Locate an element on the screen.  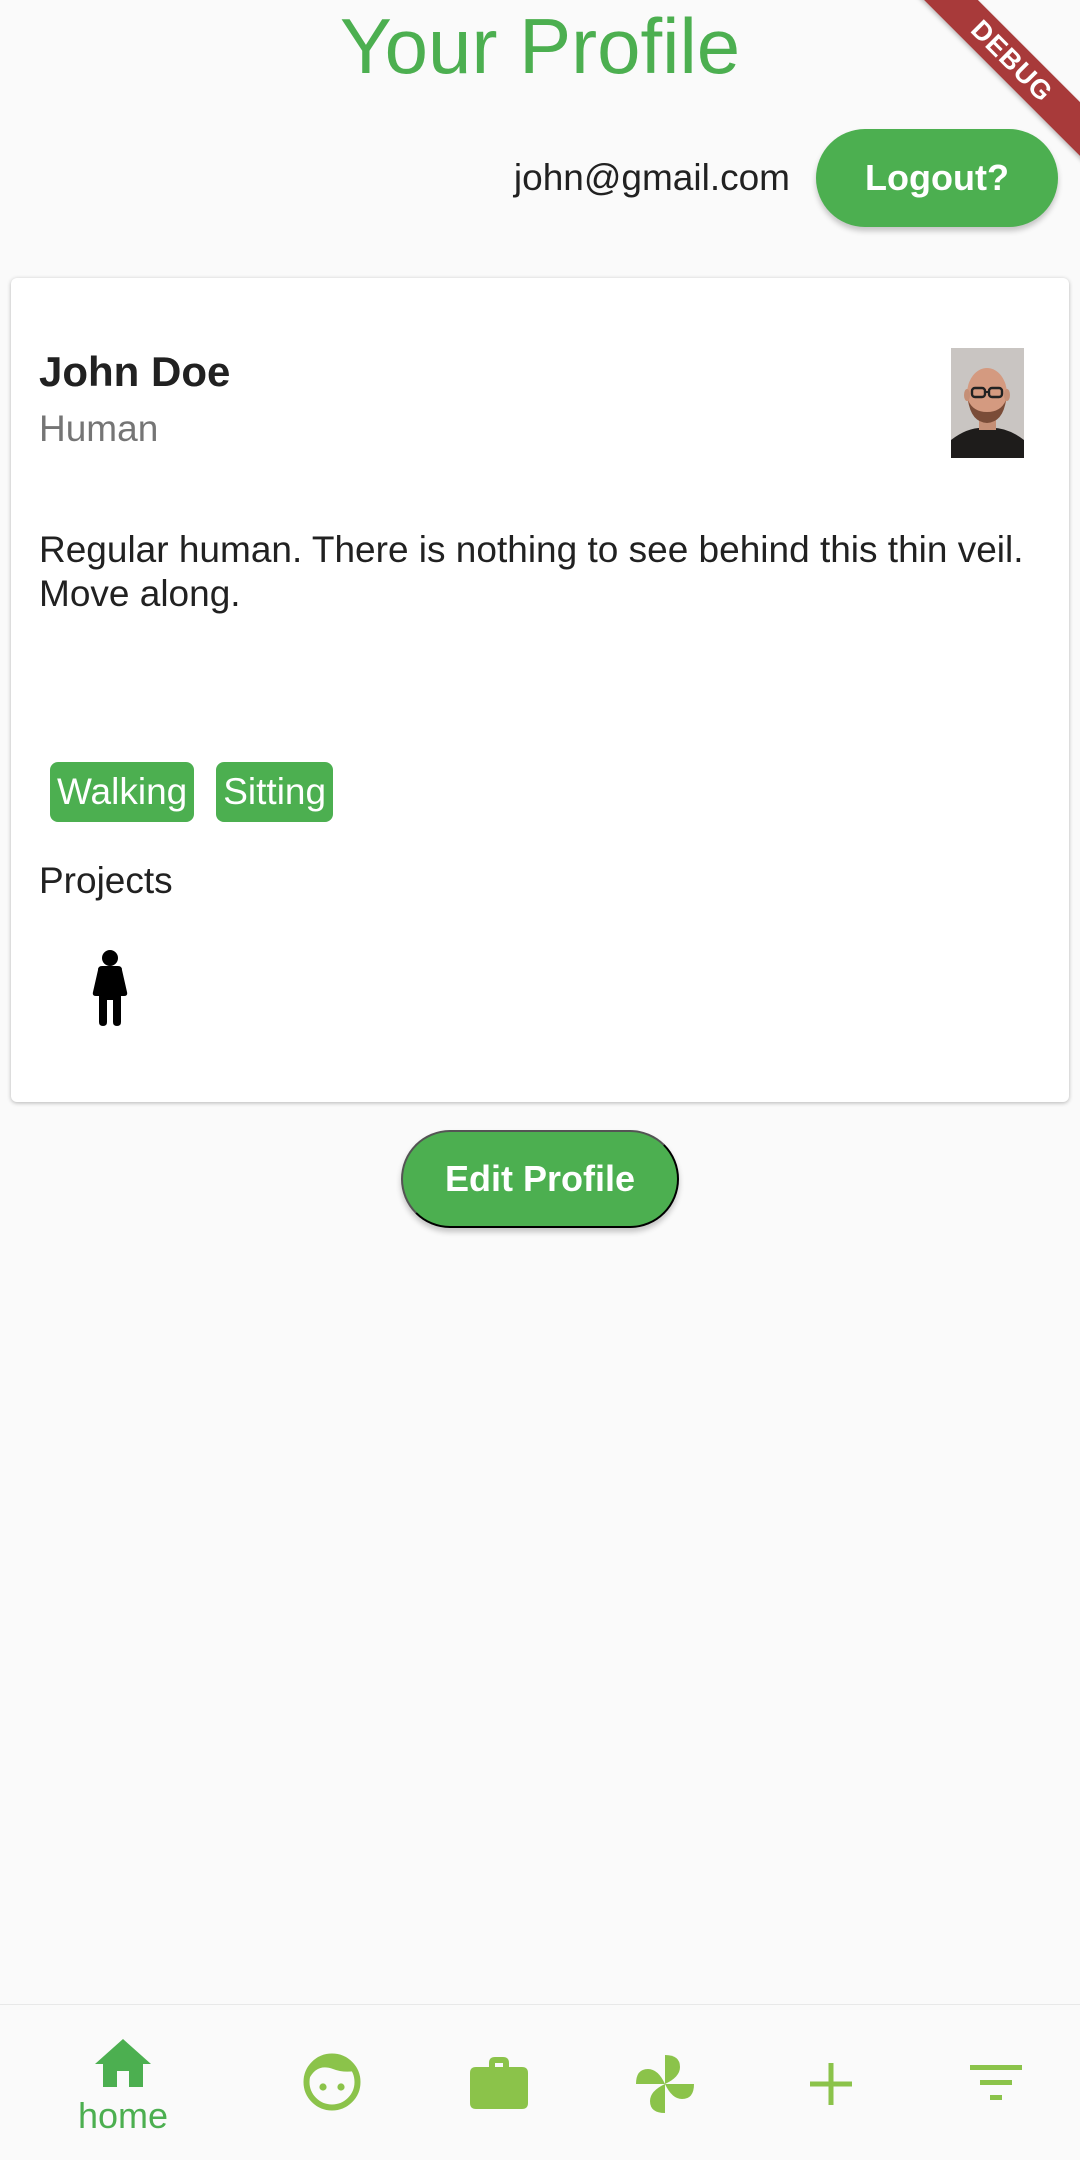
page-title: Your Profile is located at coordinates (540, 46).